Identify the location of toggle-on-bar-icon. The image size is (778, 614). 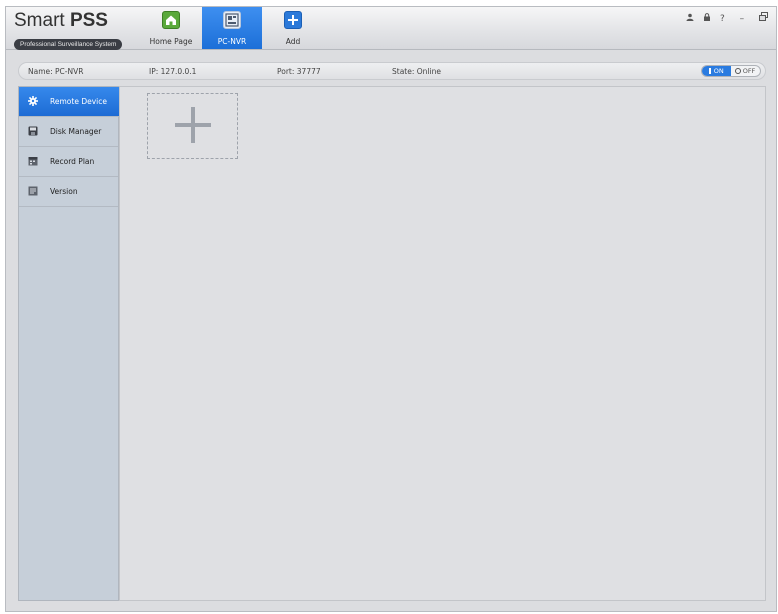
(710, 71).